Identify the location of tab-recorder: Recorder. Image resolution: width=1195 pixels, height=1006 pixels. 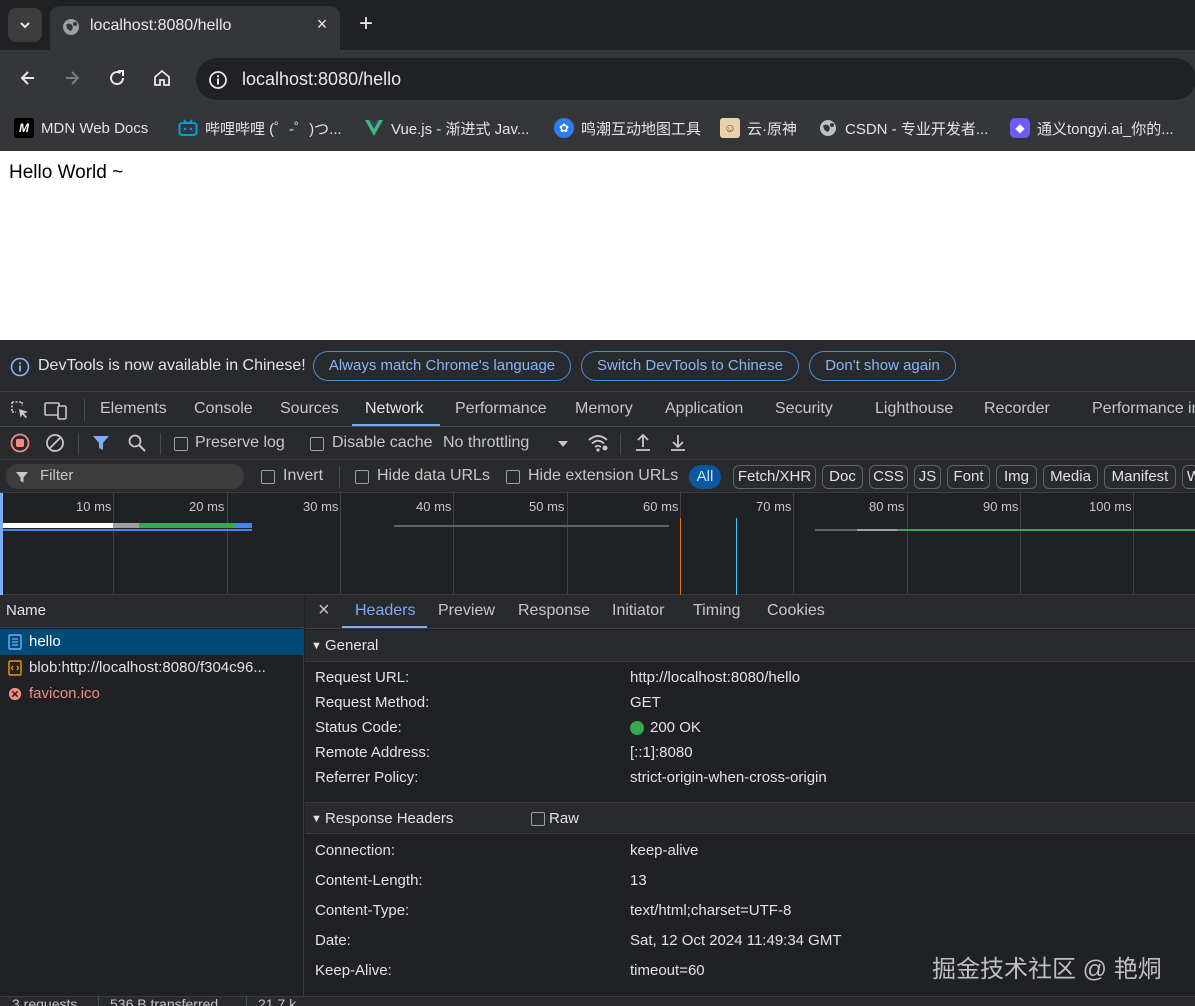
(1017, 409).